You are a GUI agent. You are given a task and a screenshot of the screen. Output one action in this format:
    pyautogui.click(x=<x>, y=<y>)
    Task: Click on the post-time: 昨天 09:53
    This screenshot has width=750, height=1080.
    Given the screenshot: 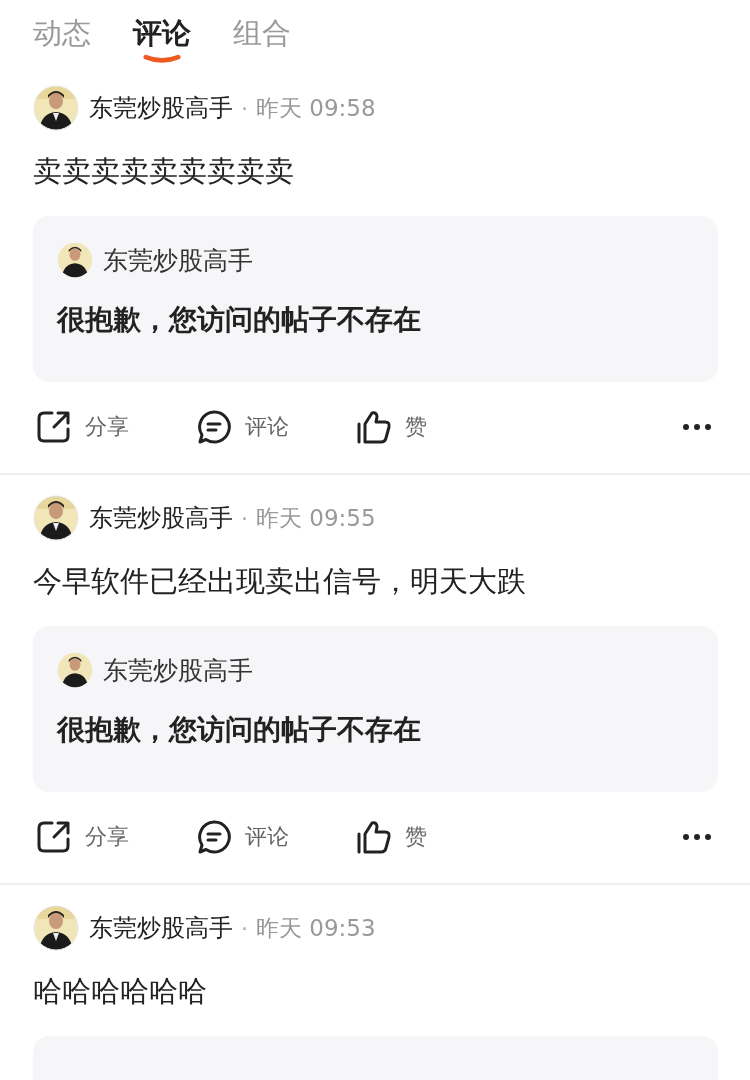 What is the action you would take?
    pyautogui.click(x=316, y=928)
    